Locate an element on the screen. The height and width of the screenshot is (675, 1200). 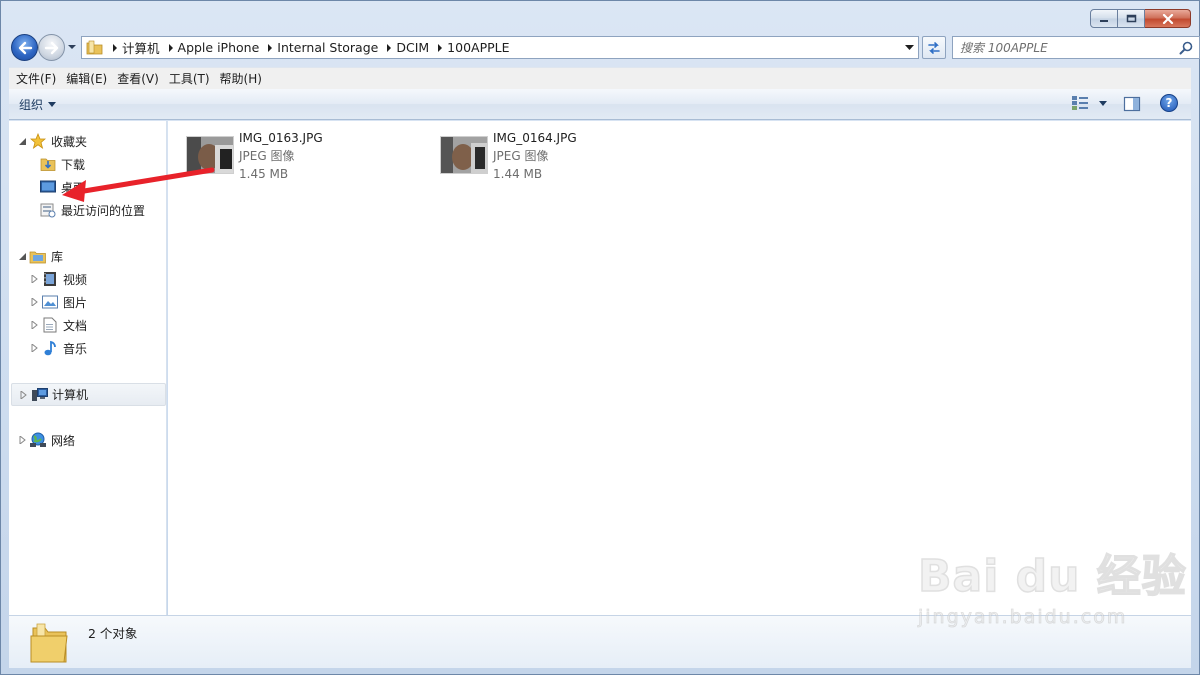
star-icon is located at coordinates (38, 141).